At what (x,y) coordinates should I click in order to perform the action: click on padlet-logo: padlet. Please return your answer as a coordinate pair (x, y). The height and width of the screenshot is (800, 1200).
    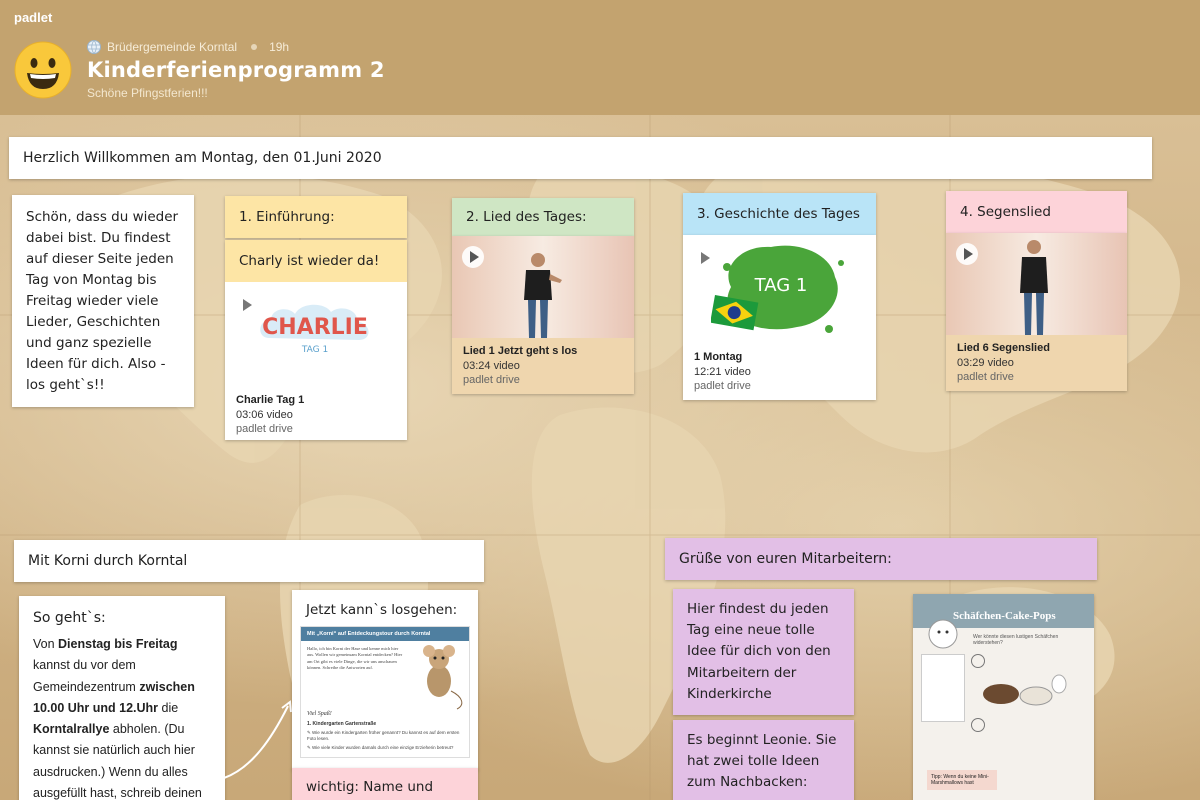
    Looking at the image, I should click on (33, 17).